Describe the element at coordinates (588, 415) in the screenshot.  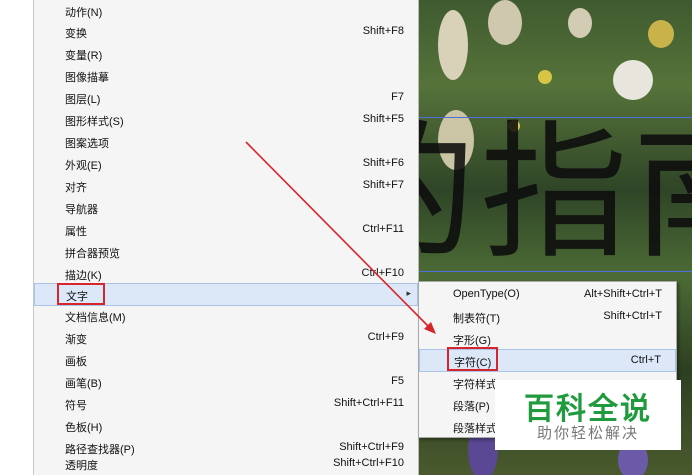
I see `watermark: 百科全说 助你轻松解决` at that location.